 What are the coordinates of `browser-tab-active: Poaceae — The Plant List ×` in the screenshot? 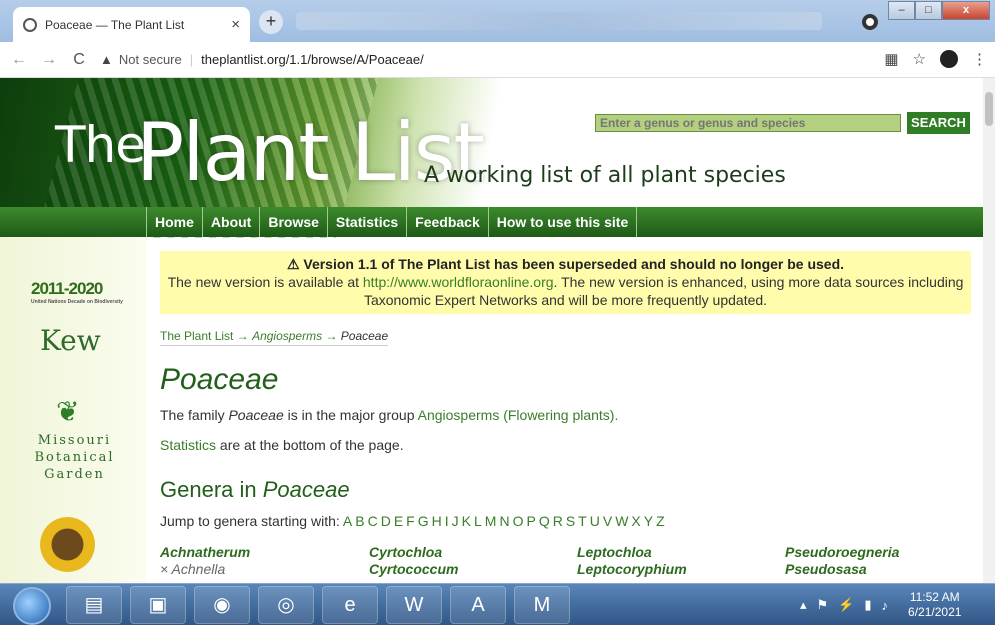 It's located at (131, 24).